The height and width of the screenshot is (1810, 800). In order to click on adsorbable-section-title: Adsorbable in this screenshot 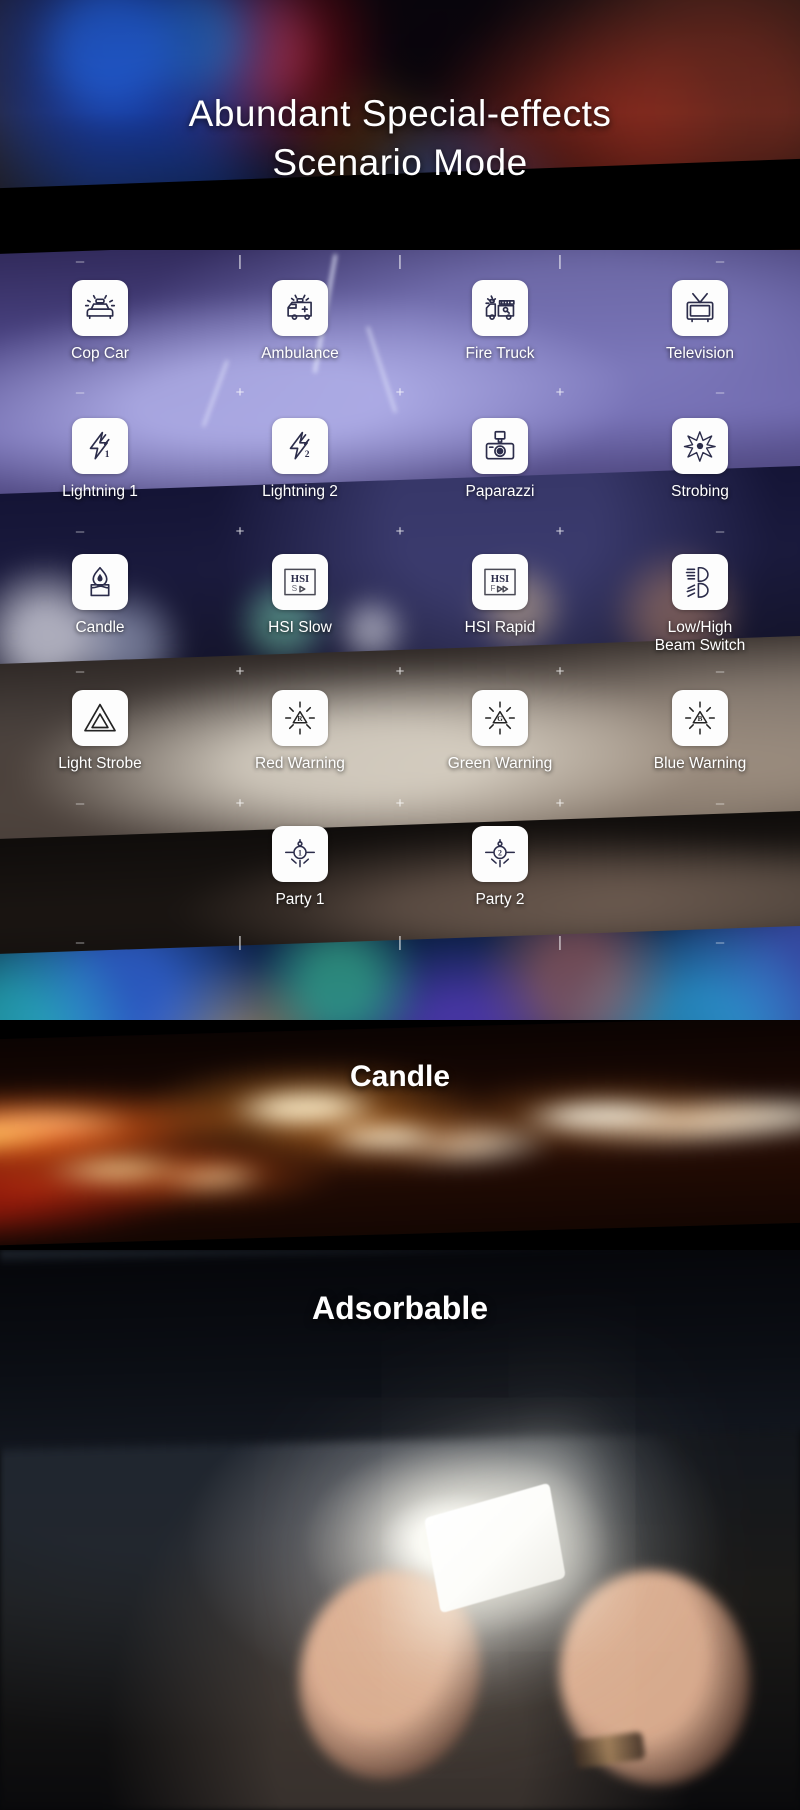, I will do `click(400, 1308)`.